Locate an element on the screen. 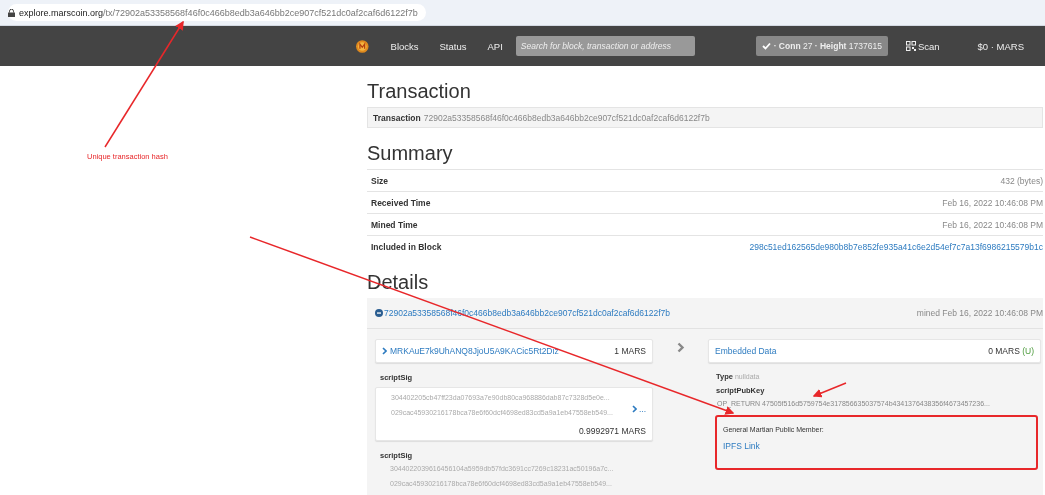  transaction-hash: Transaction 72902a53358568f46f0c466b8edb3a646bb2ce907cf521dc0af2caf6d6122f7b is located at coordinates (541, 117).